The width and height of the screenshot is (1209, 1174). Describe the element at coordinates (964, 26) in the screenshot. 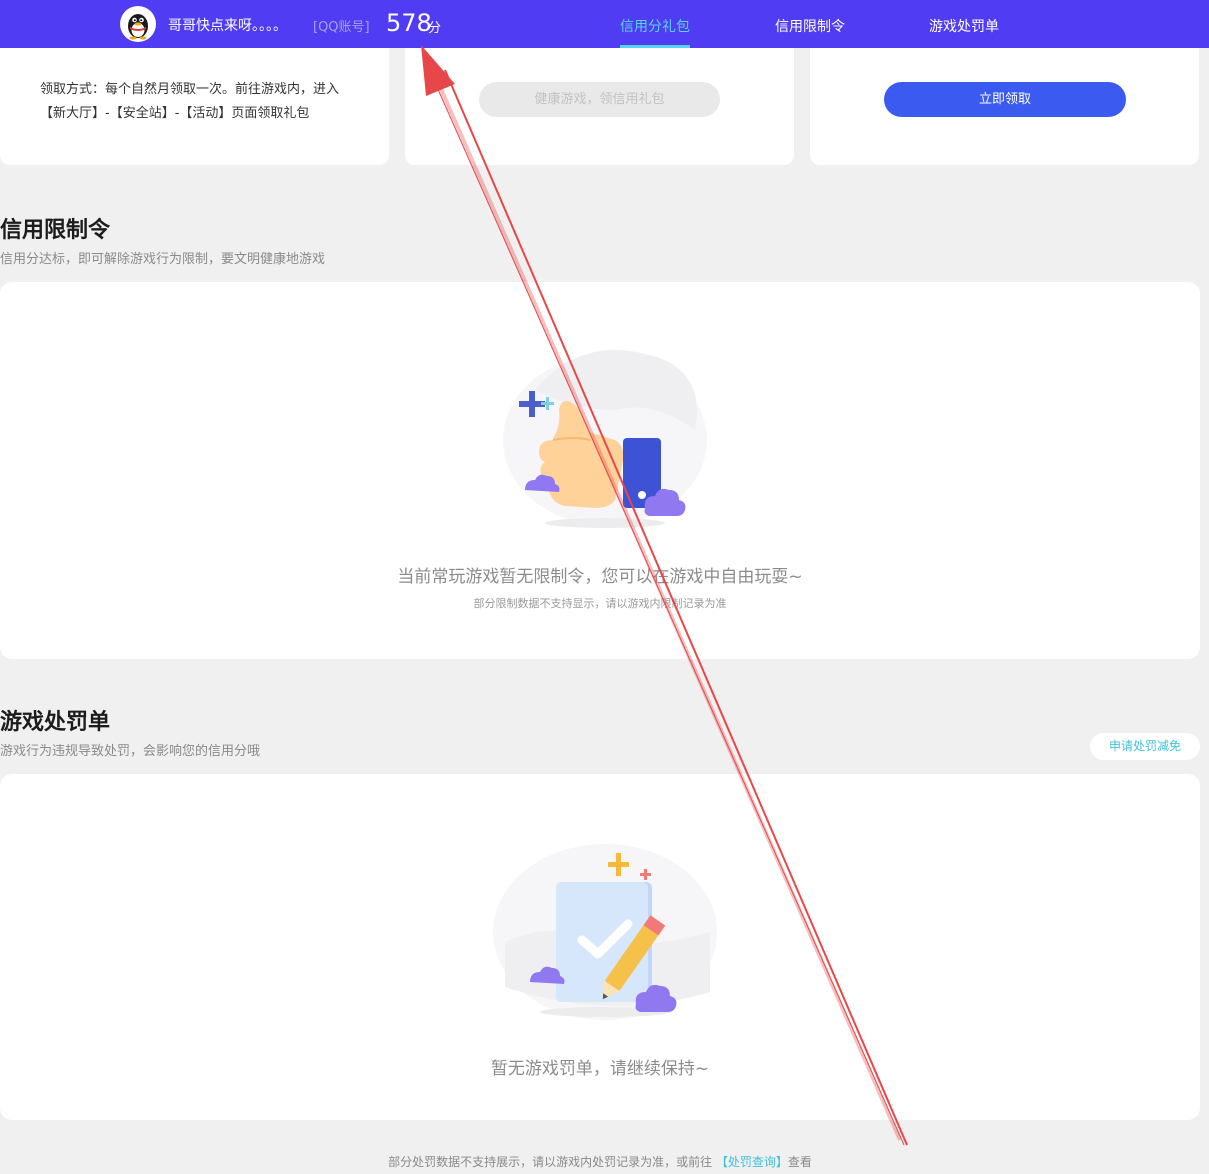

I see `tab-game-penalty: 游戏处罚单` at that location.